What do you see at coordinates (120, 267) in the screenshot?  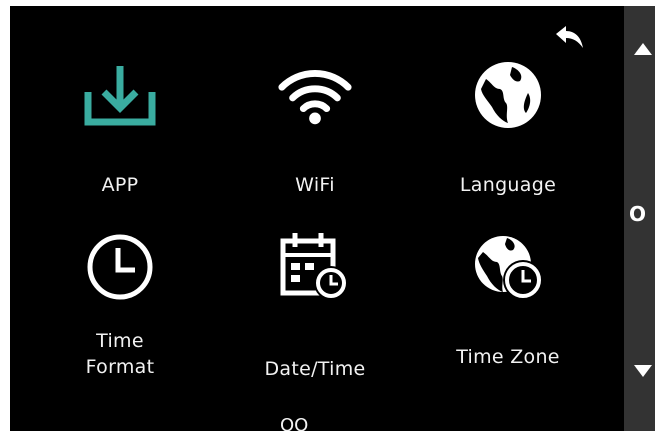 I see `clock-icon` at bounding box center [120, 267].